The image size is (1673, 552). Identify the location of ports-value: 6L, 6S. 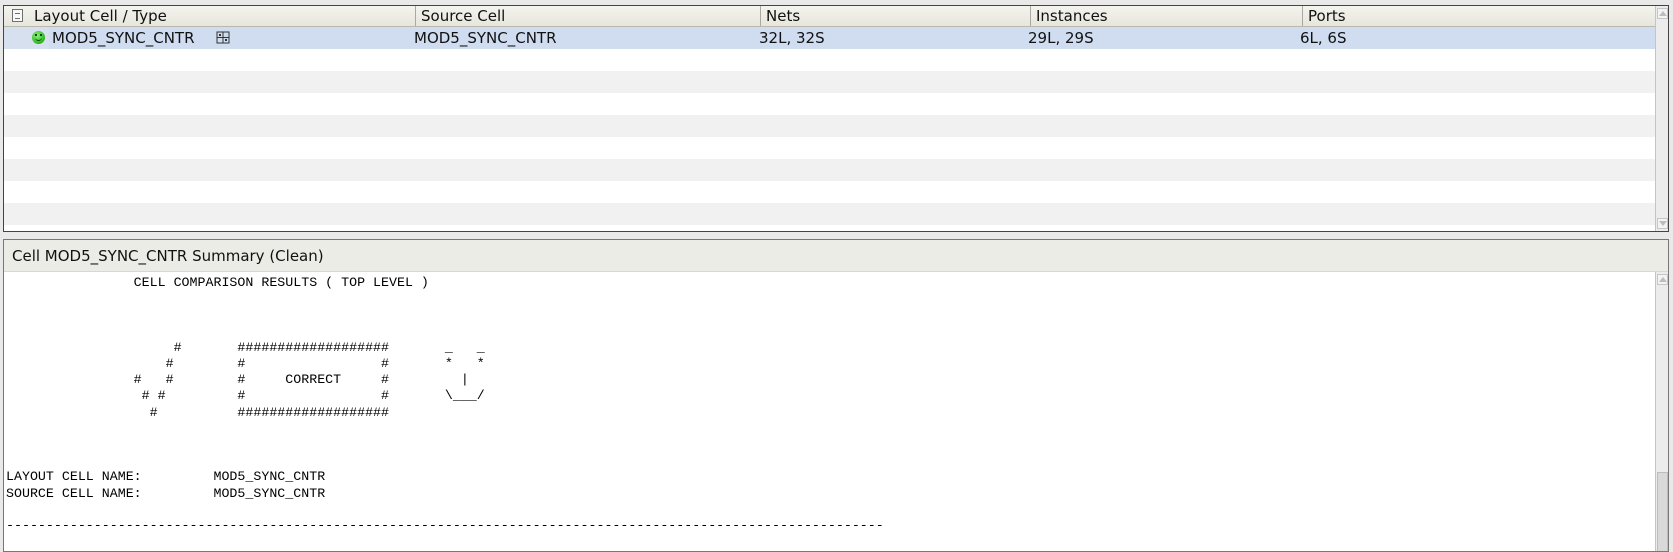
(1323, 38).